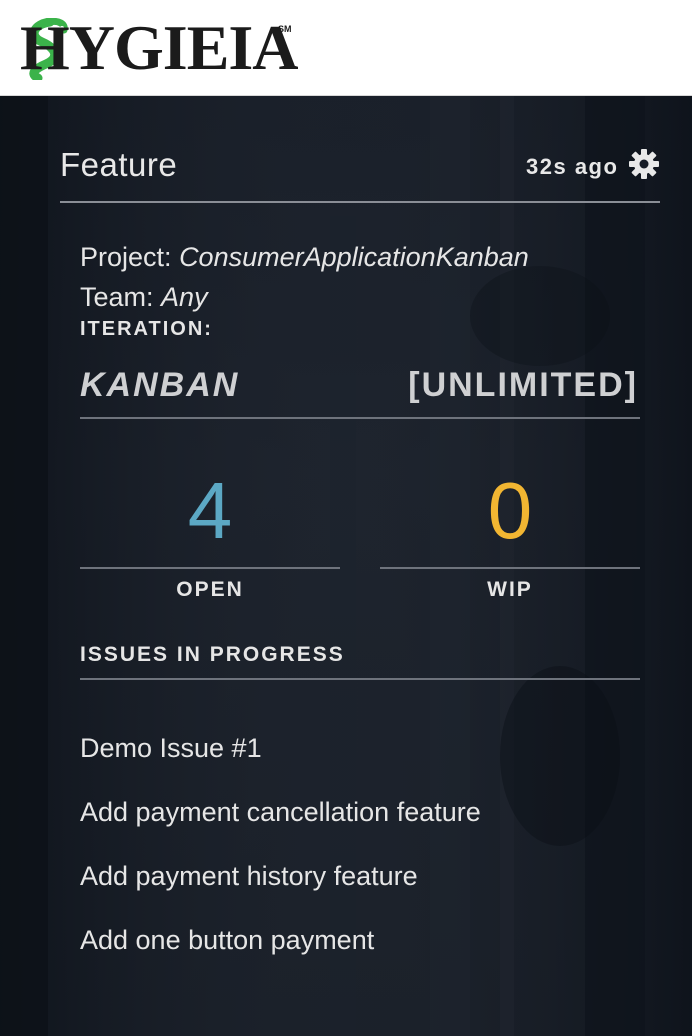 Image resolution: width=692 pixels, height=1036 pixels. What do you see at coordinates (510, 568) in the screenshot?
I see `wip-divider` at bounding box center [510, 568].